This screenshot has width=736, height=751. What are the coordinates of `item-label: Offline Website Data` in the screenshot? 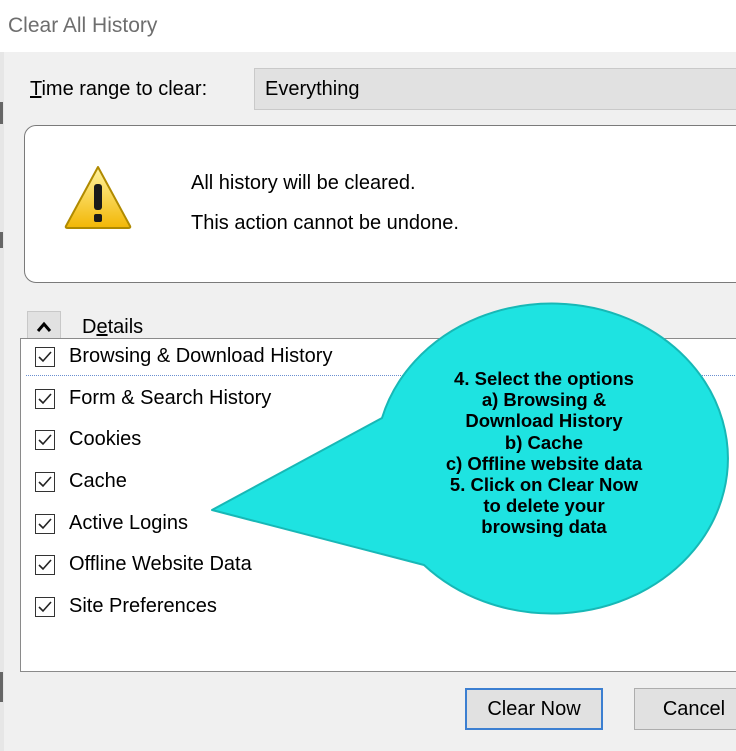 It's located at (160, 564).